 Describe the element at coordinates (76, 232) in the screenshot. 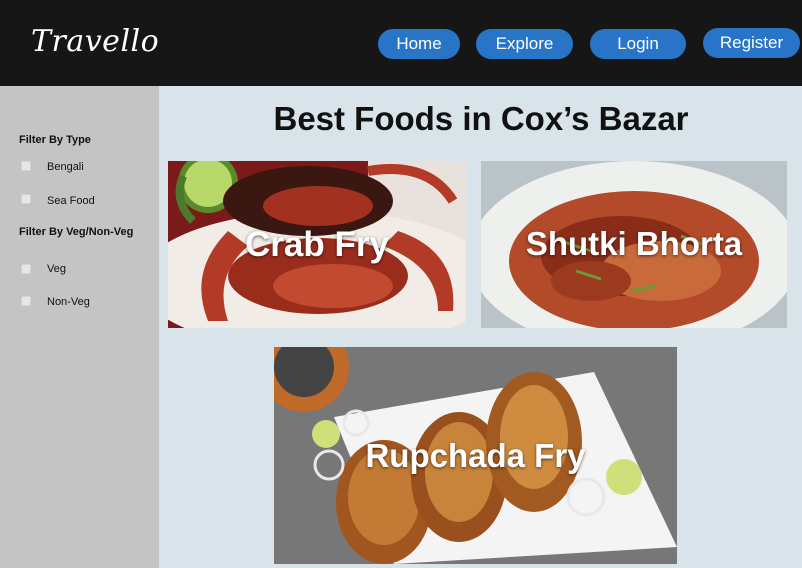

I see `filter-by-veg-heading: Filter By Veg/Non-Veg` at that location.